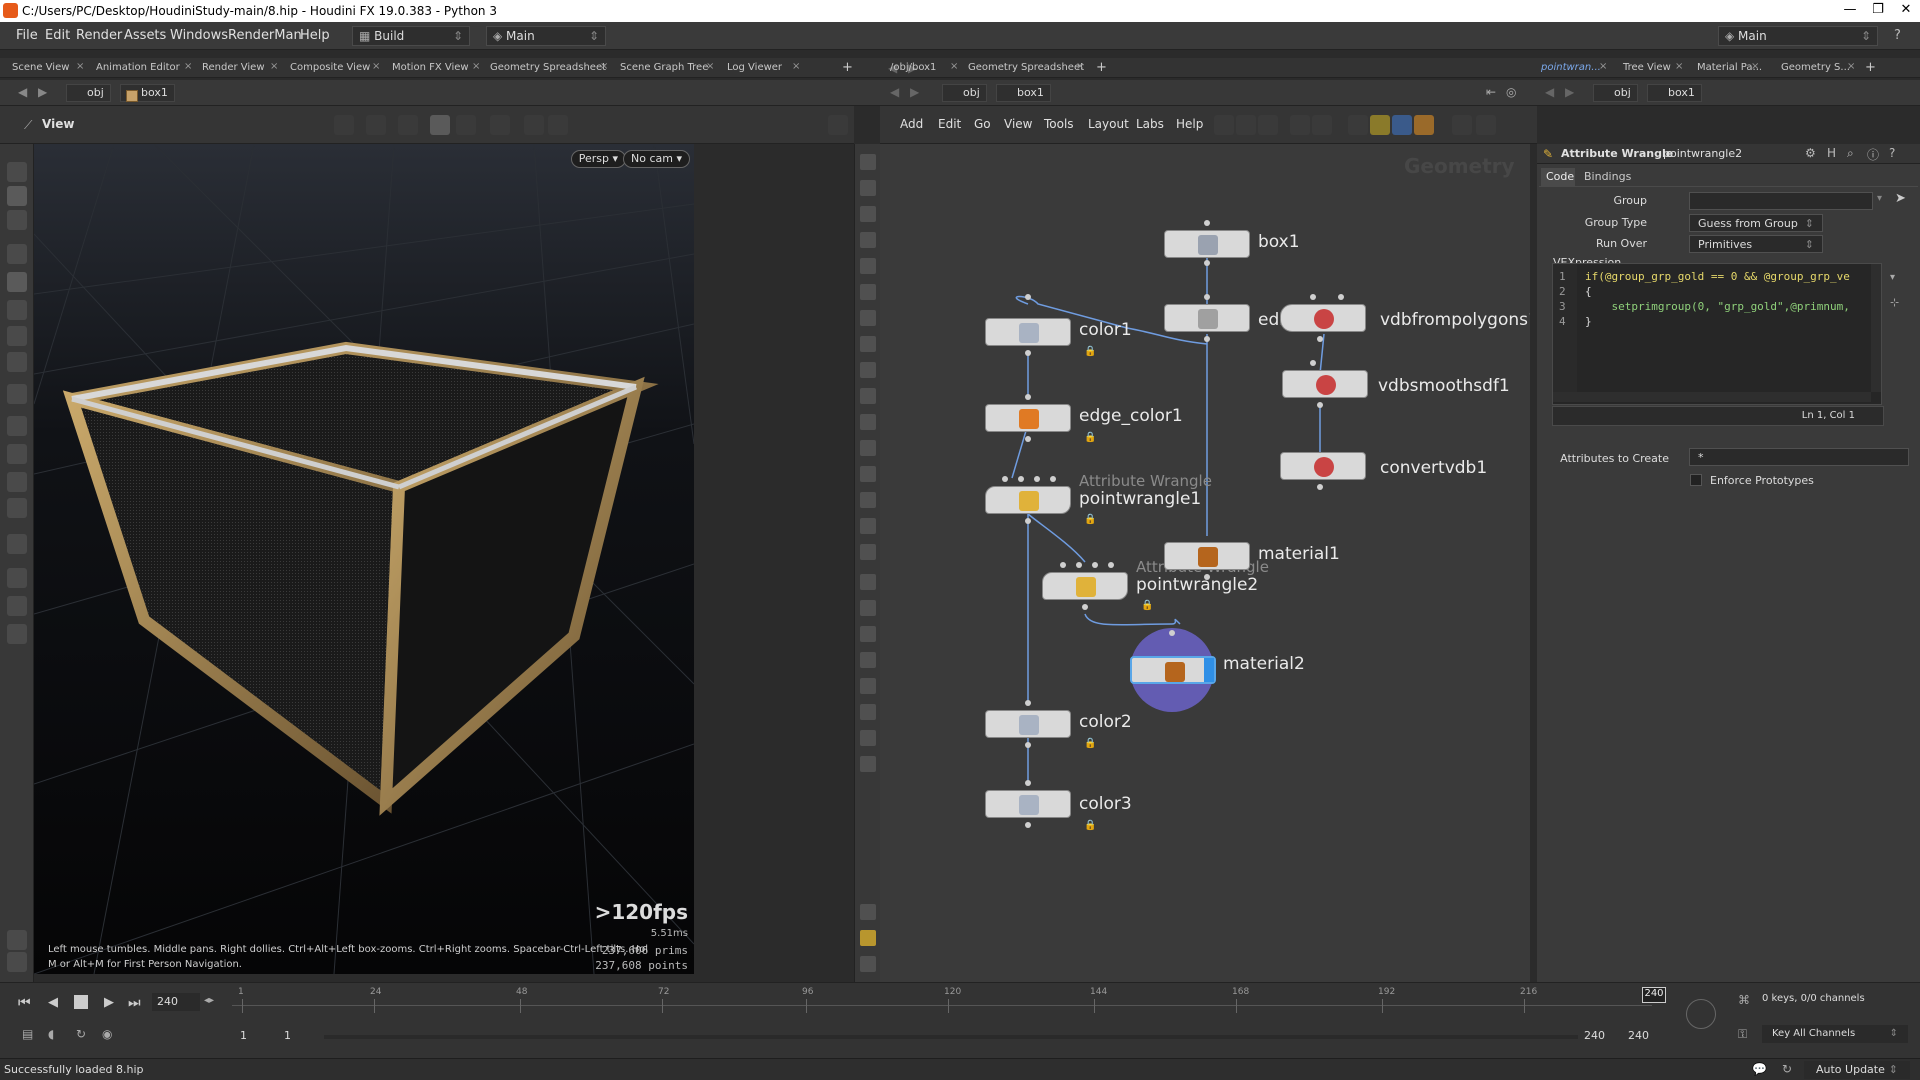  What do you see at coordinates (1892, 153) in the screenshot?
I see `help-icon: ?` at bounding box center [1892, 153].